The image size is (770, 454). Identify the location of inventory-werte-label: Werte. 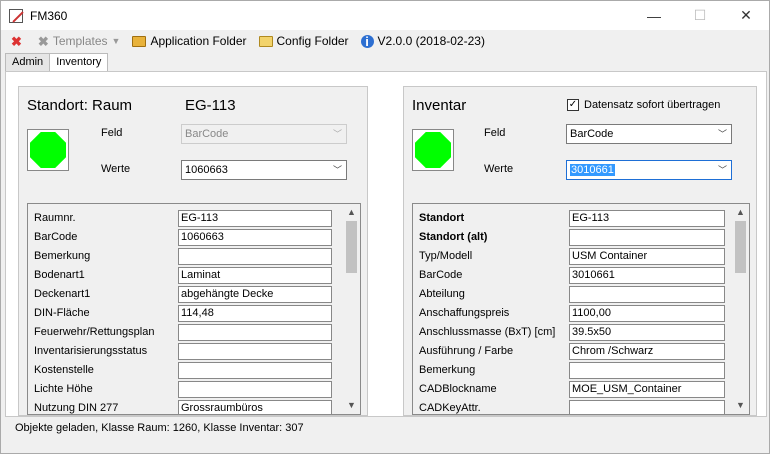
(499, 169).